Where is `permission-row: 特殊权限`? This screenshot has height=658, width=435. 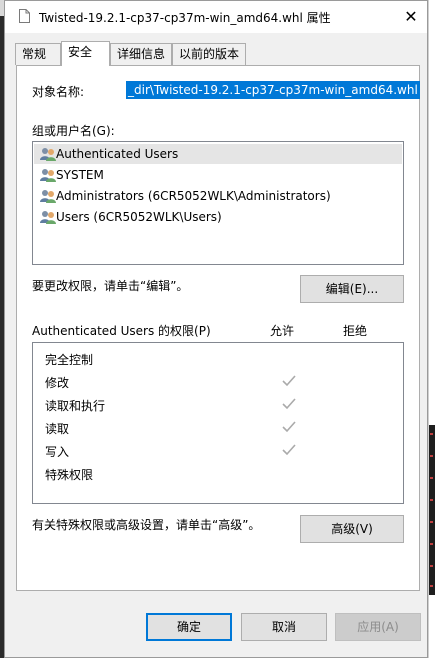 permission-row: 特殊权限 is located at coordinates (218, 473).